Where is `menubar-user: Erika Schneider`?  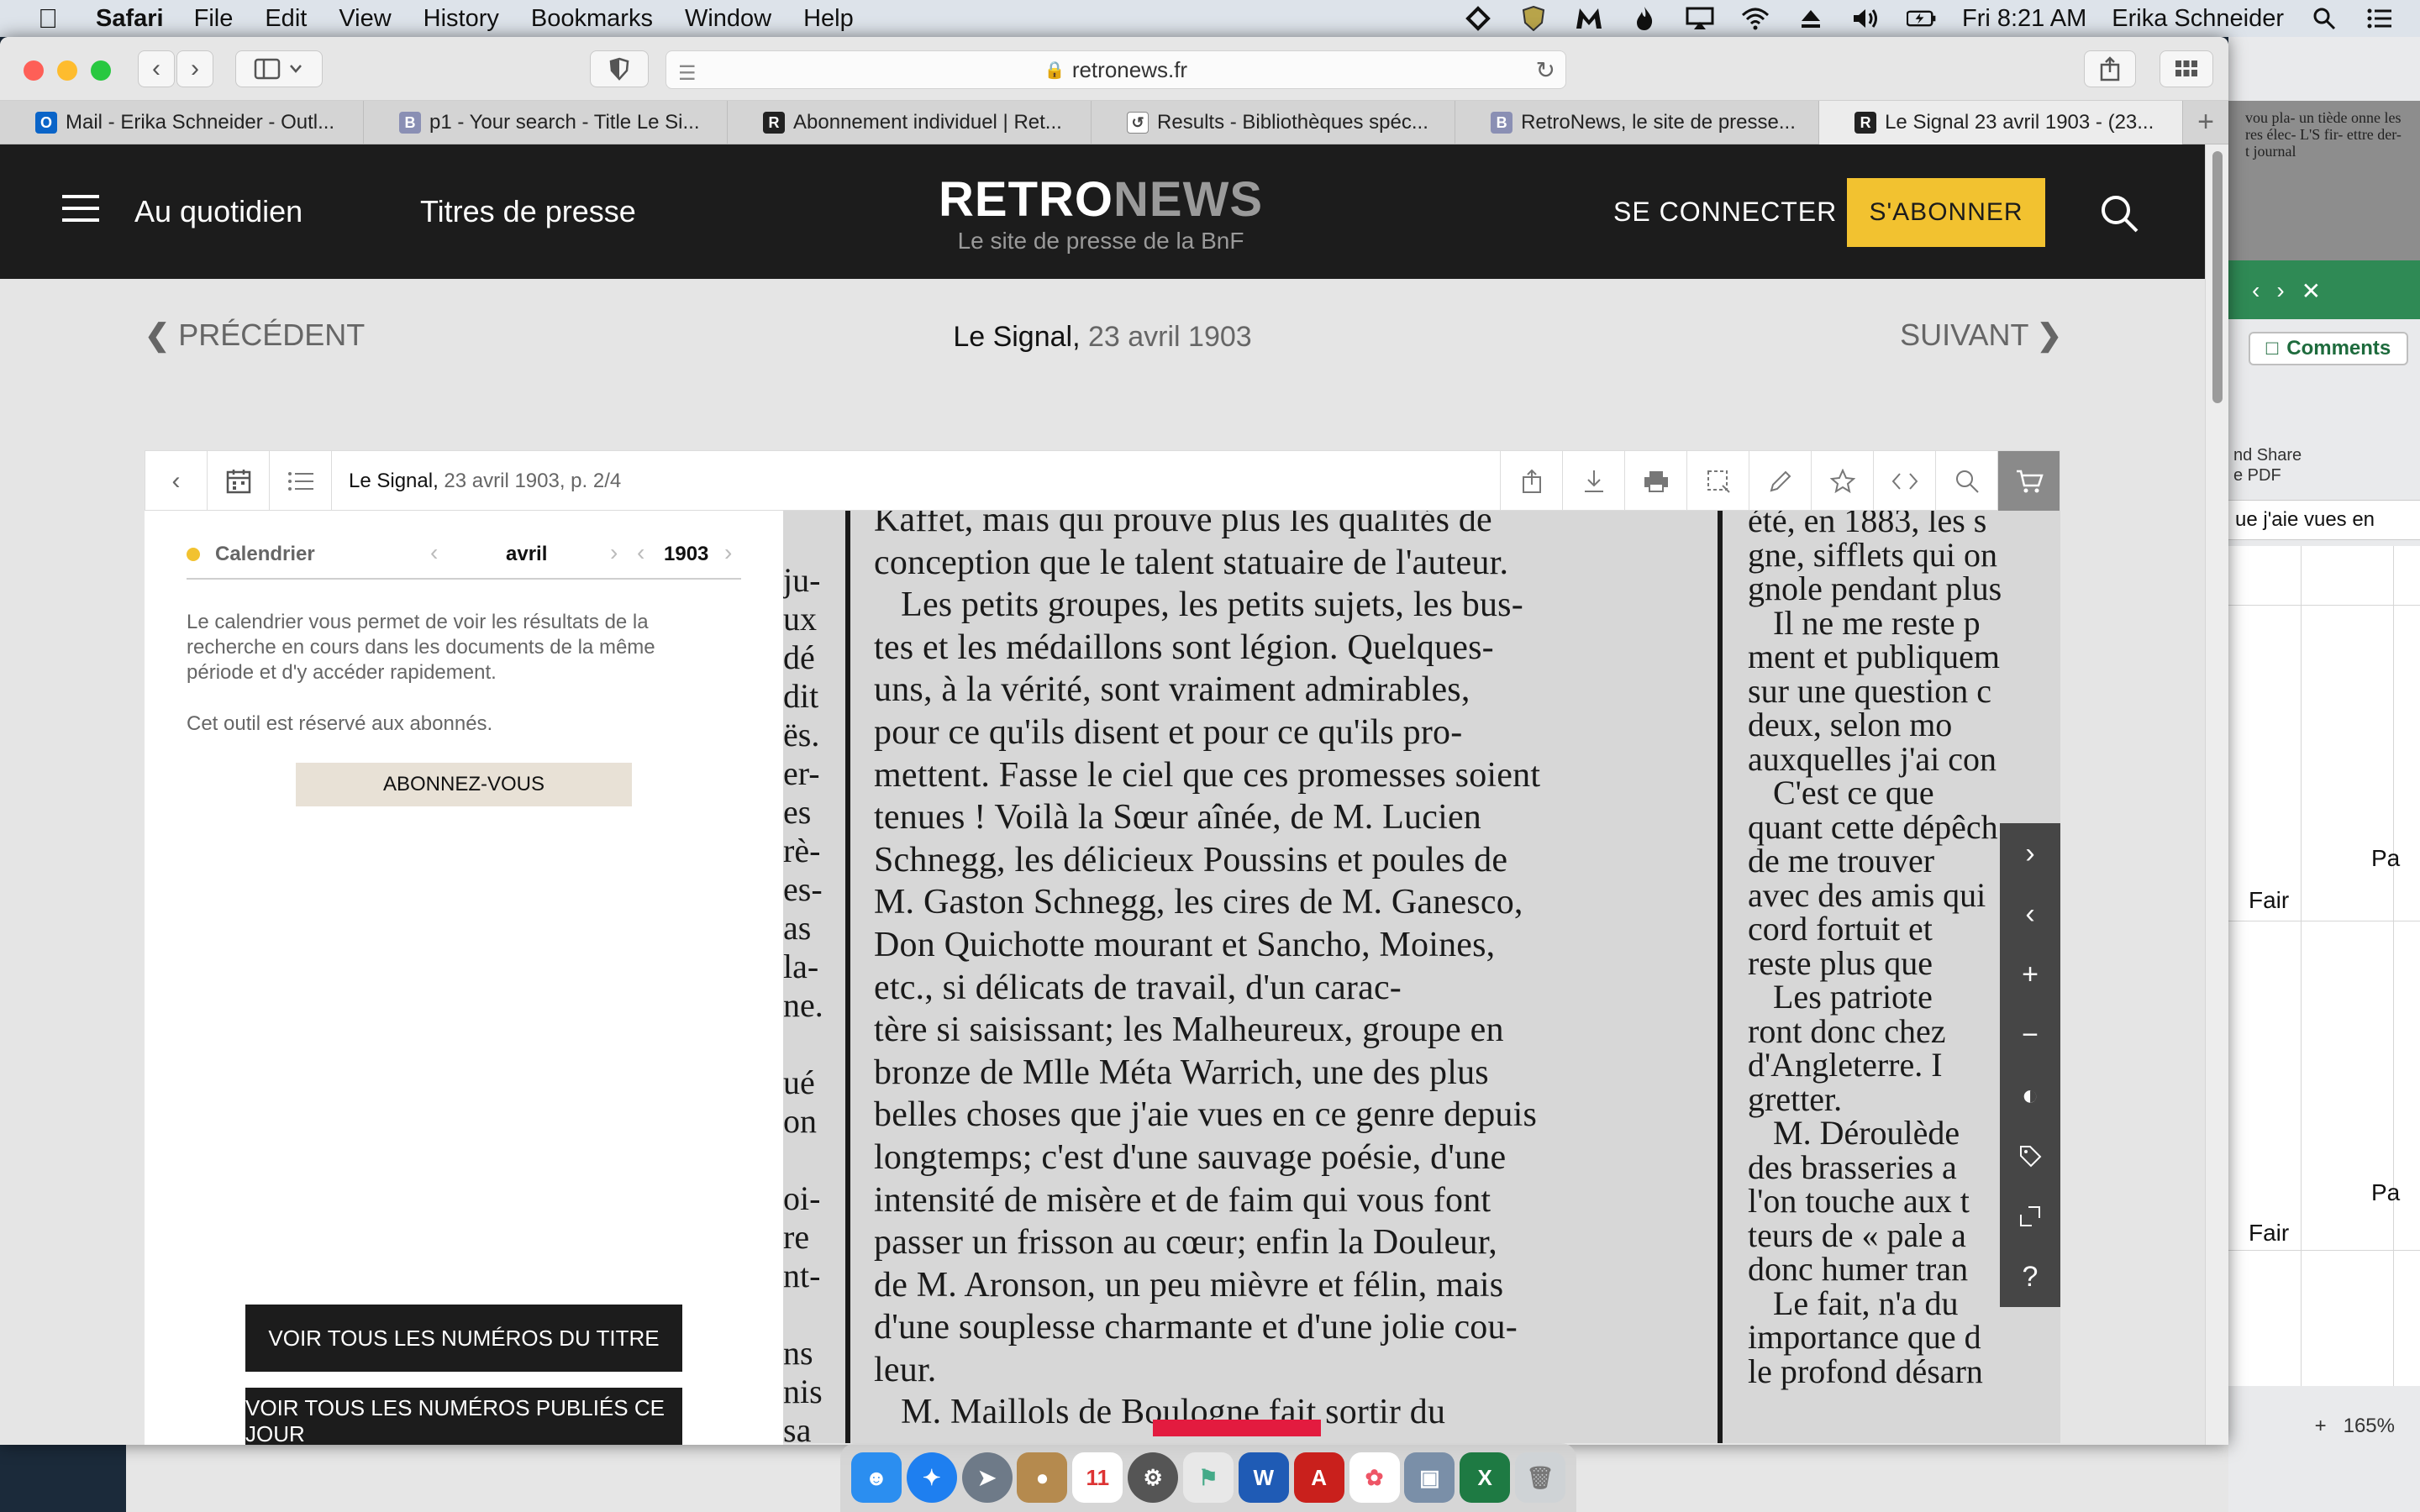 menubar-user: Erika Schneider is located at coordinates (2198, 19).